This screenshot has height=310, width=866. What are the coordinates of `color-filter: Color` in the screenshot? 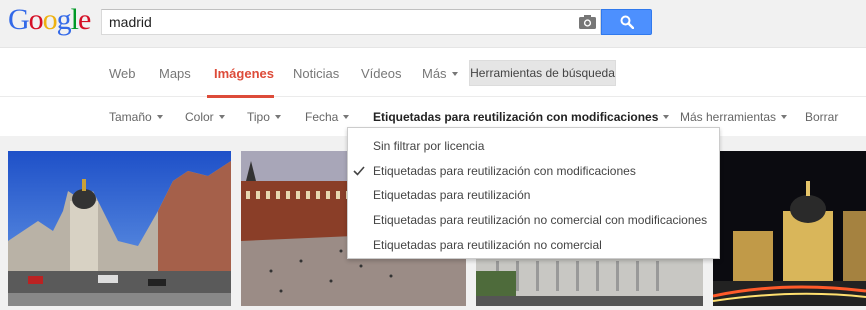 It's located at (205, 117).